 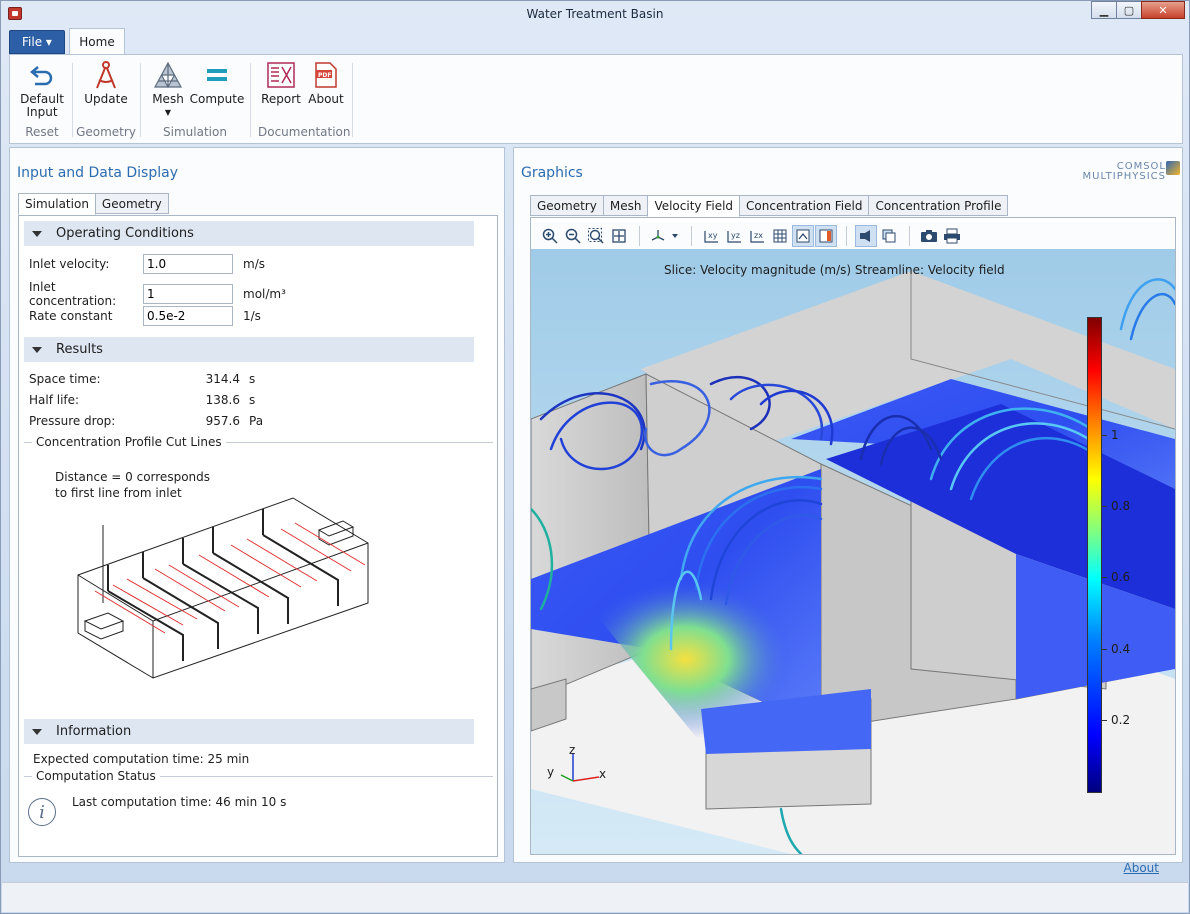 What do you see at coordinates (97, 41) in the screenshot?
I see `home-tab: Home` at bounding box center [97, 41].